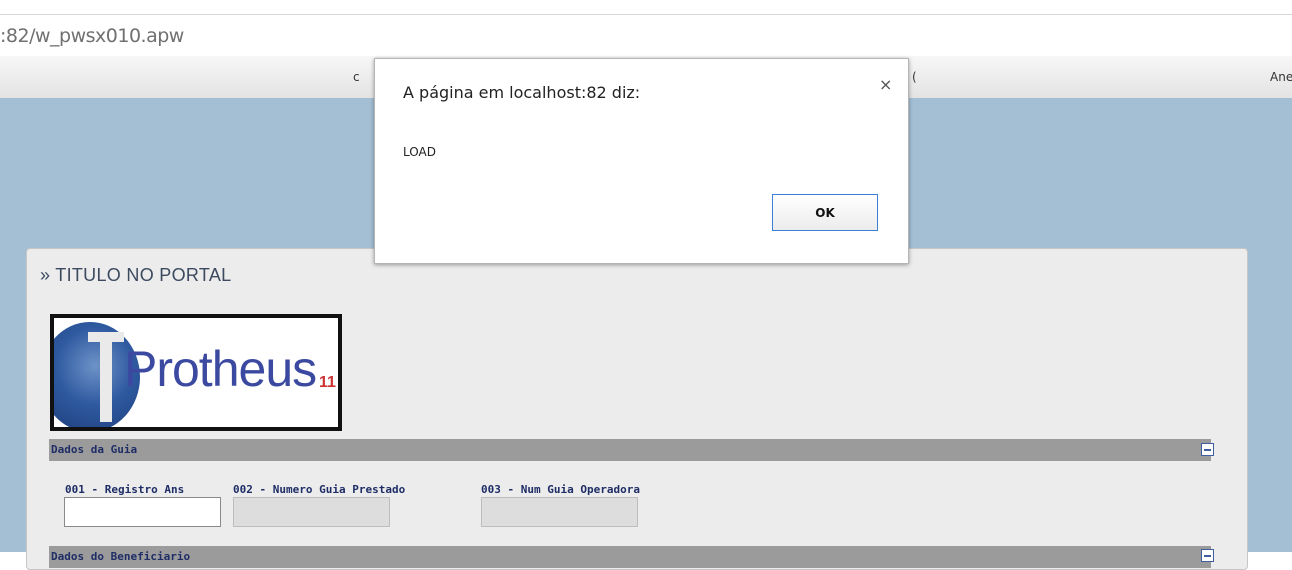 This screenshot has height=570, width=1292. What do you see at coordinates (641, 161) in the screenshot?
I see `alert-dialog: A página em localhost:82 diz: × LOAD OK` at bounding box center [641, 161].